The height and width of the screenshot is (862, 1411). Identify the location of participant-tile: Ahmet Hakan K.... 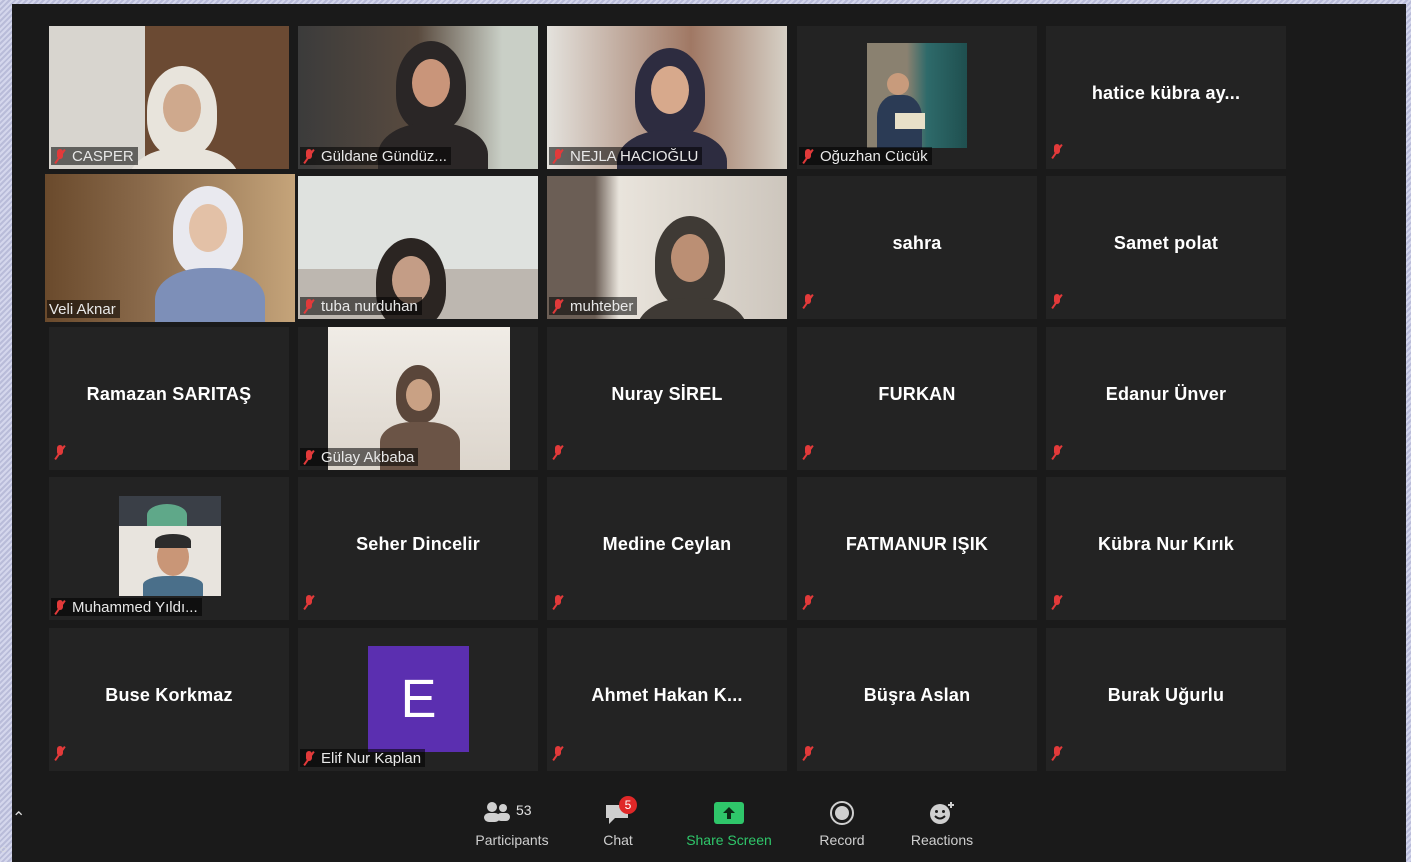
(667, 699).